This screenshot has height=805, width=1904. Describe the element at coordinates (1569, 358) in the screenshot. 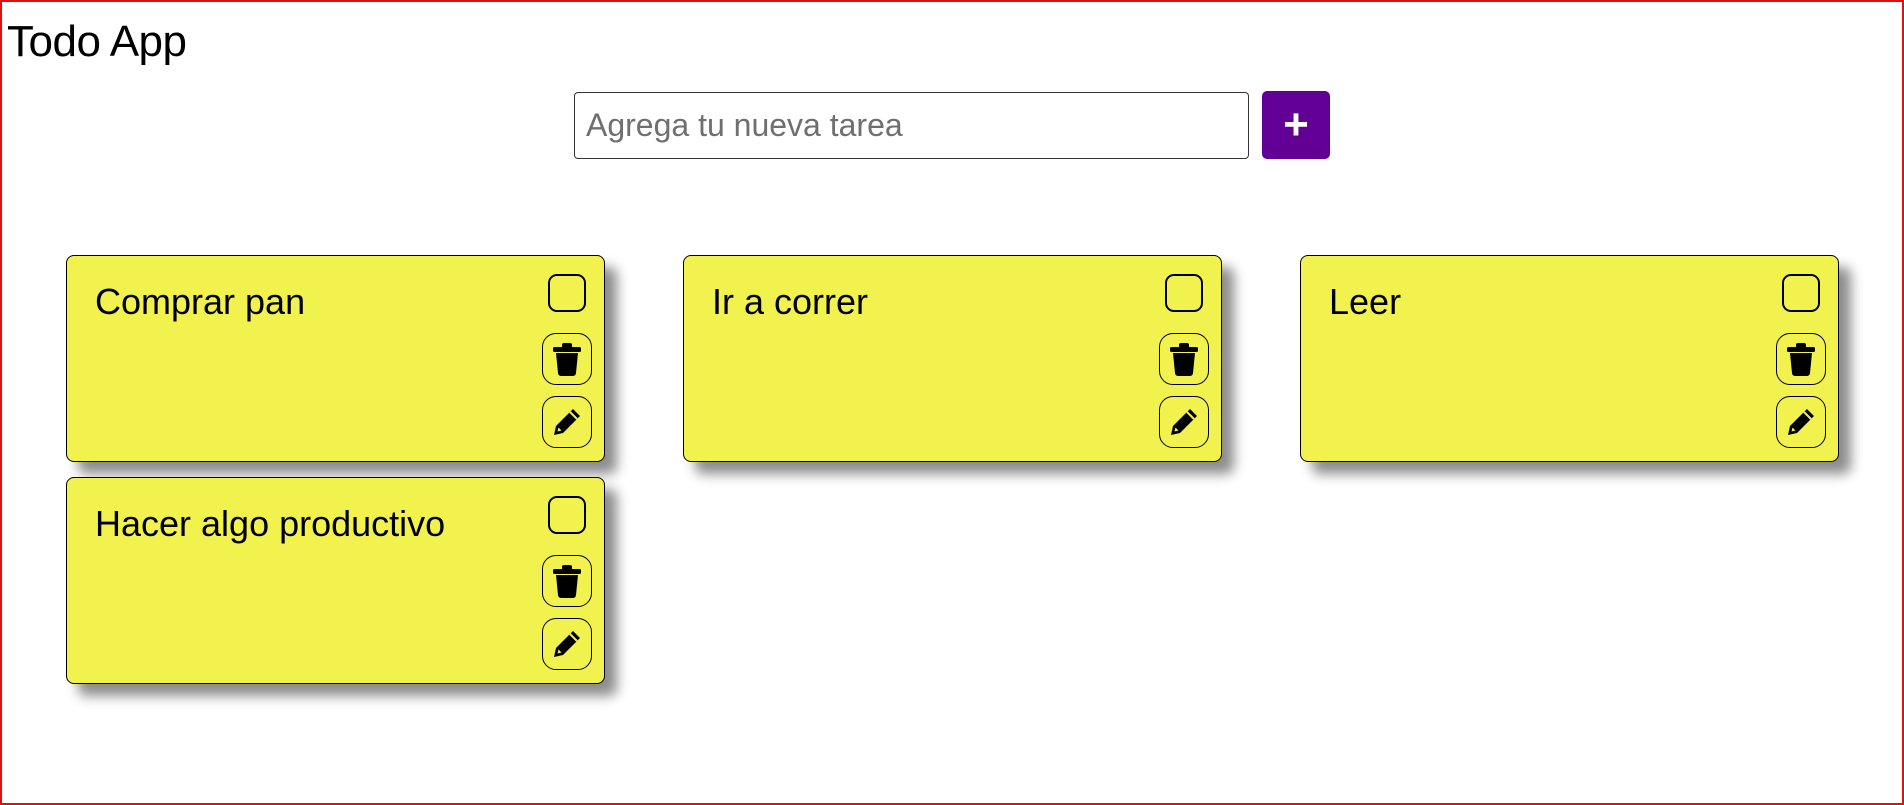

I see `task-card: Leer` at that location.